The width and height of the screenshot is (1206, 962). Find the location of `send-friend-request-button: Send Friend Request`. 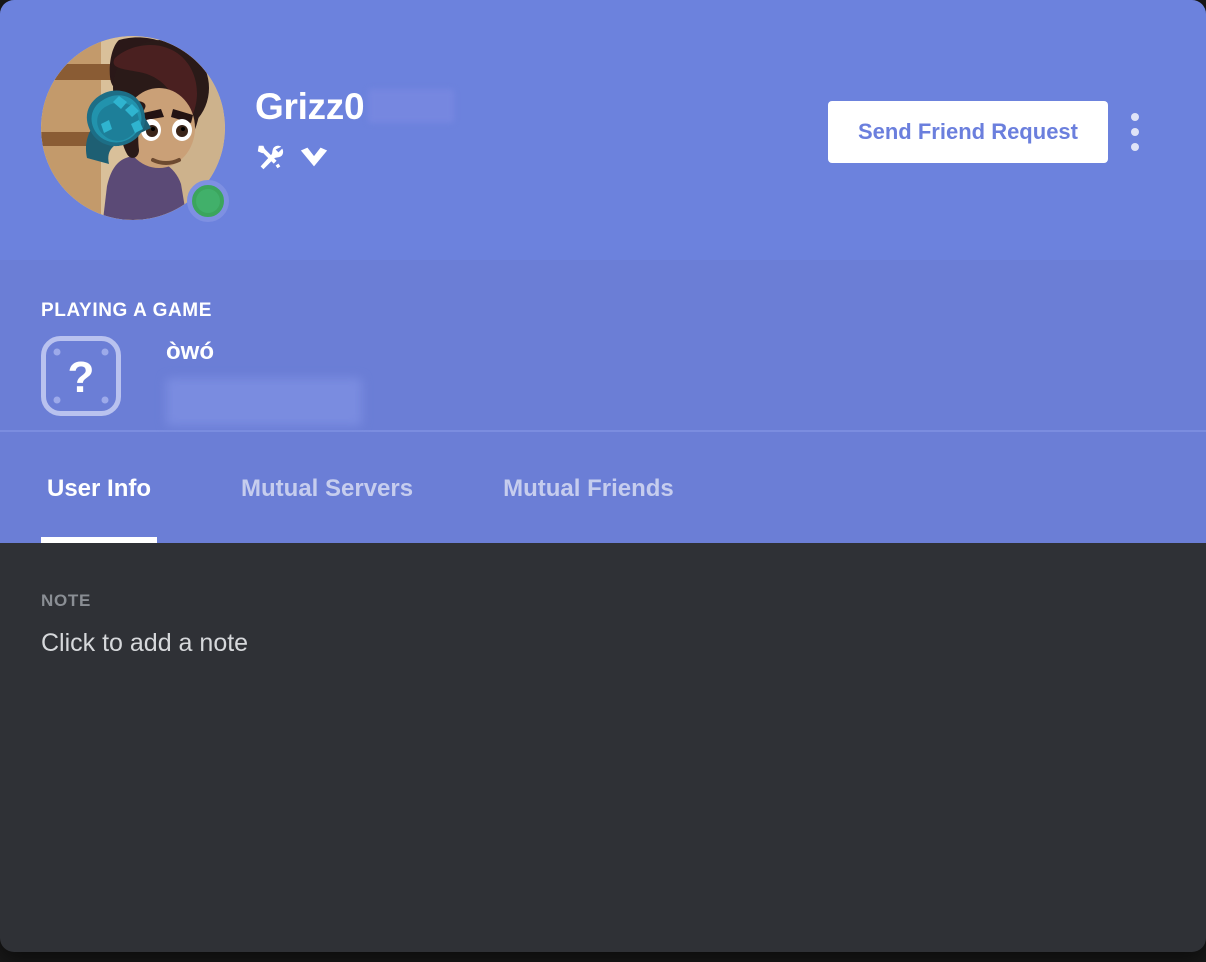

send-friend-request-button: Send Friend Request is located at coordinates (967, 132).